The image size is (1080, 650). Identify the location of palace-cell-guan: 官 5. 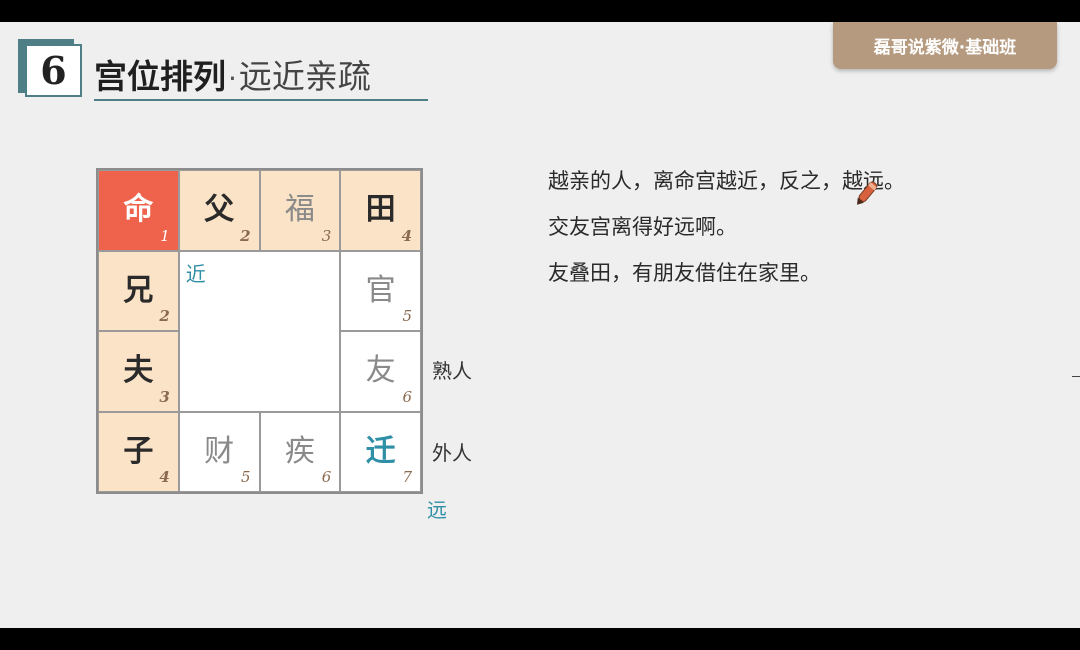
(380, 290).